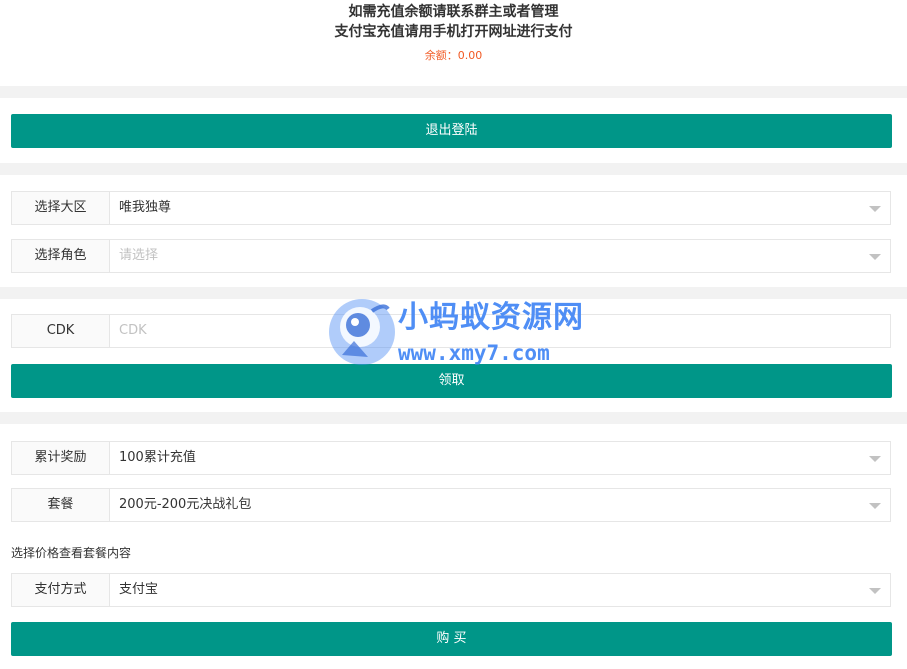 This screenshot has height=669, width=907. Describe the element at coordinates (61, 331) in the screenshot. I see `cdk-label: CDK` at that location.